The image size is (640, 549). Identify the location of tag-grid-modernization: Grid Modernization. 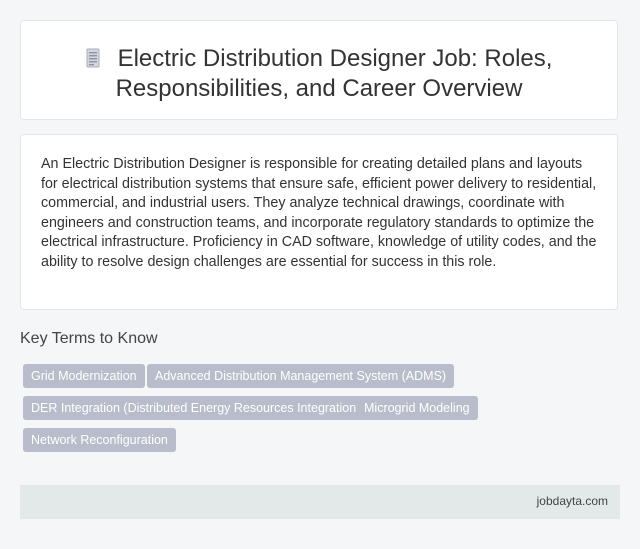
(84, 376).